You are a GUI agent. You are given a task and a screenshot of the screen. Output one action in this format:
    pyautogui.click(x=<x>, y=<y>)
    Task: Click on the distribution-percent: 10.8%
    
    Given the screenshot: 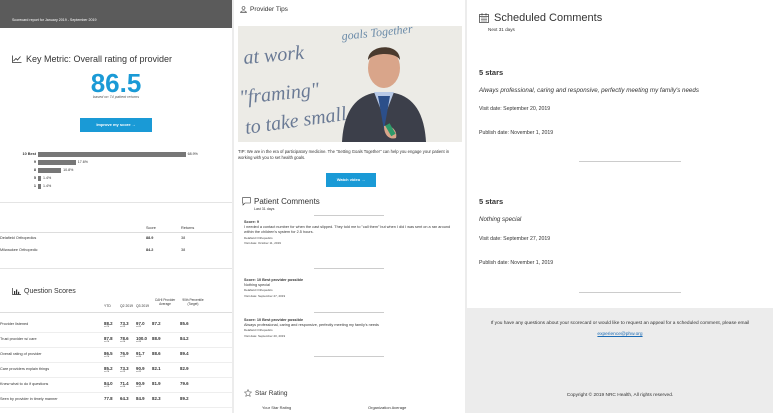 What is the action you would take?
    pyautogui.click(x=68, y=170)
    